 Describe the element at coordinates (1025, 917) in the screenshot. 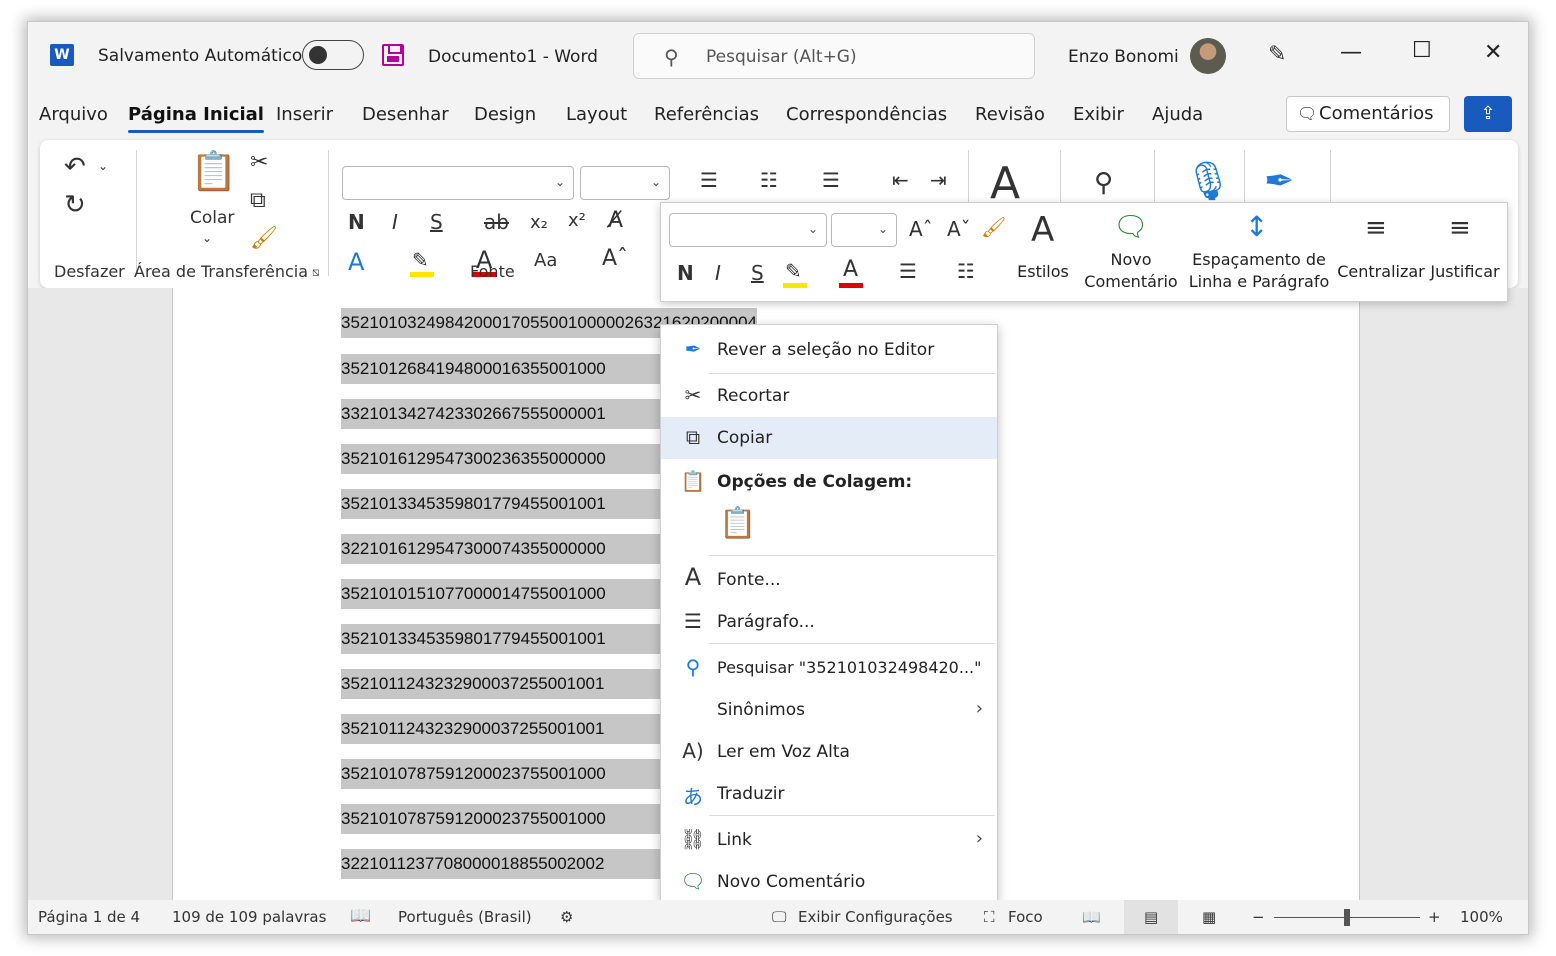

I see `focus-mode: Foco` at that location.